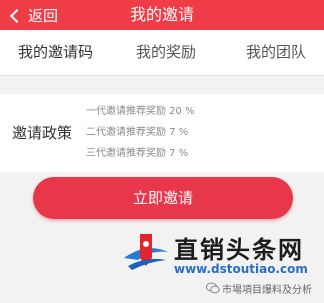 The image size is (324, 303). I want to click on policy-line-gen3: 三代邀请推荐奖励 7 %, so click(137, 153).